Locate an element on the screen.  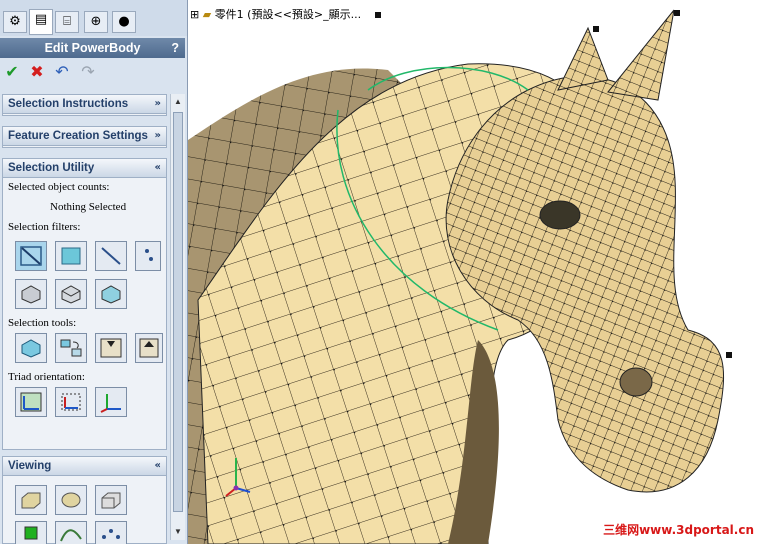
view-box-icon is located at coordinates (31, 500).